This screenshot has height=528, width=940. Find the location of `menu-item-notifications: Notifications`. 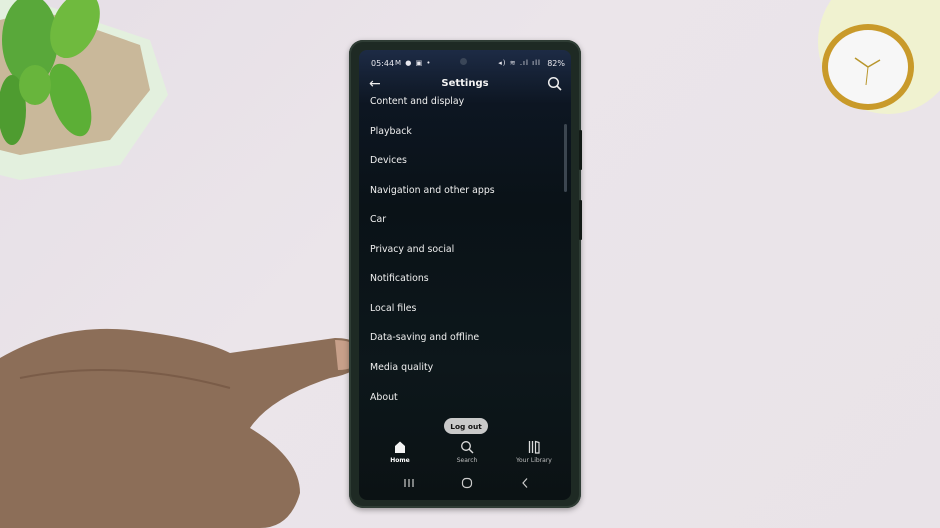

menu-item-notifications: Notifications is located at coordinates (399, 278).